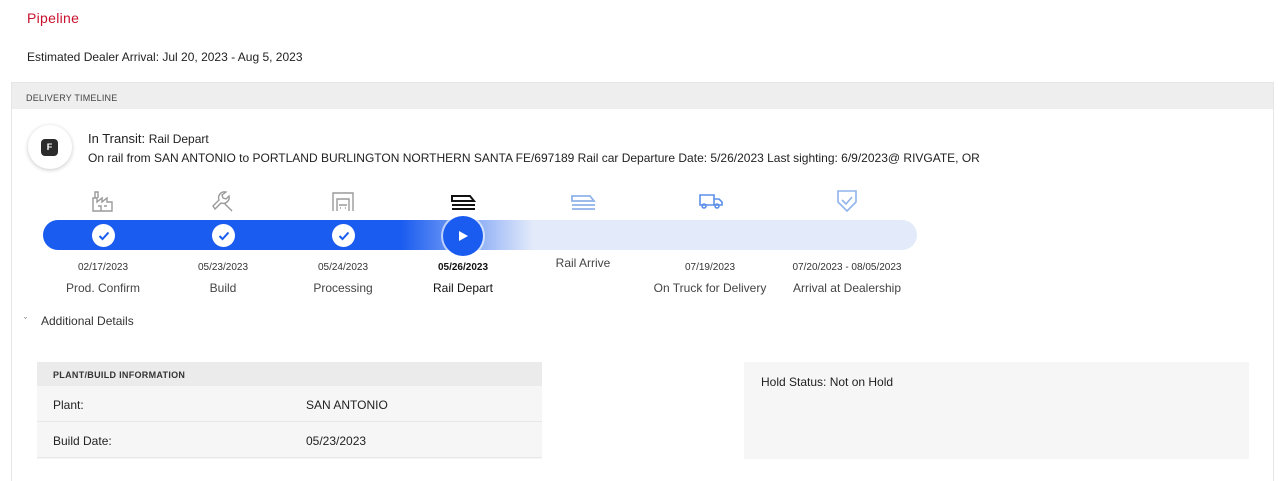  I want to click on badge-letter: F, so click(49, 147).